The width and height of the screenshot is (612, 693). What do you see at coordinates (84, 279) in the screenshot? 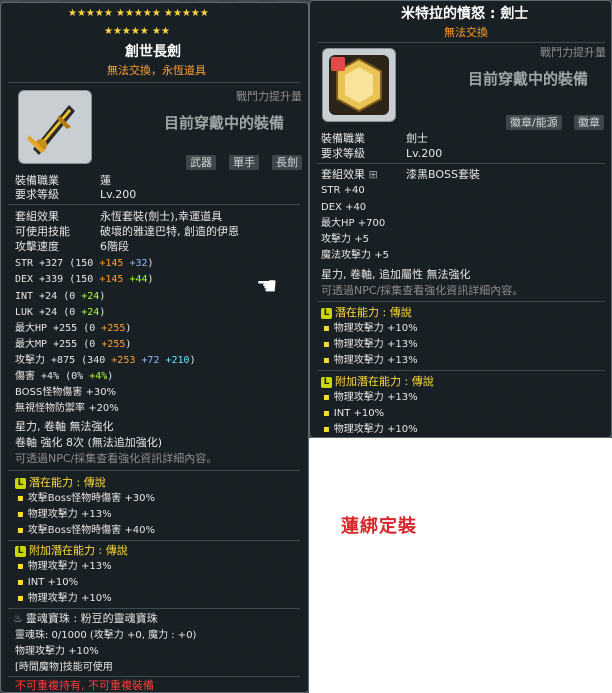
I see `stat-row-dex: DEX +339 (150 +145 +44)` at bounding box center [84, 279].